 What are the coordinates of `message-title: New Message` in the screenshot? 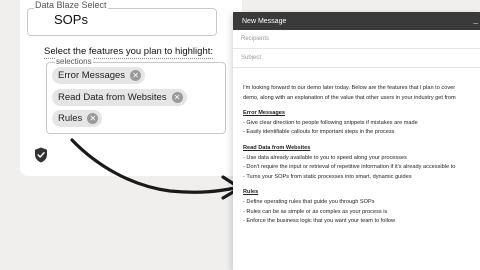 It's located at (264, 21).